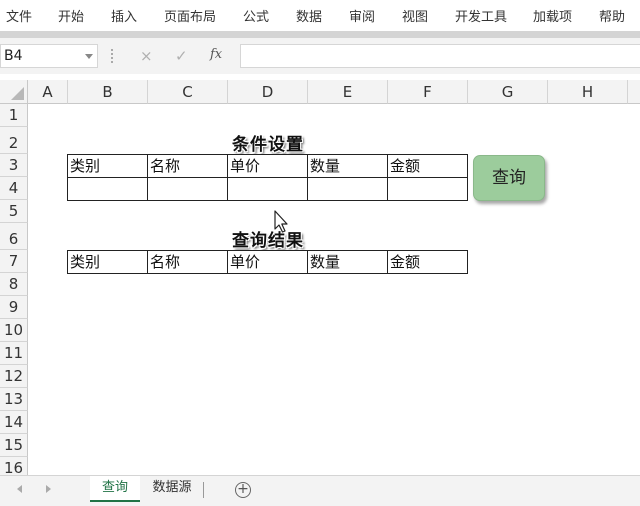  What do you see at coordinates (115, 489) in the screenshot?
I see `sheet-tab-query: 查询` at bounding box center [115, 489].